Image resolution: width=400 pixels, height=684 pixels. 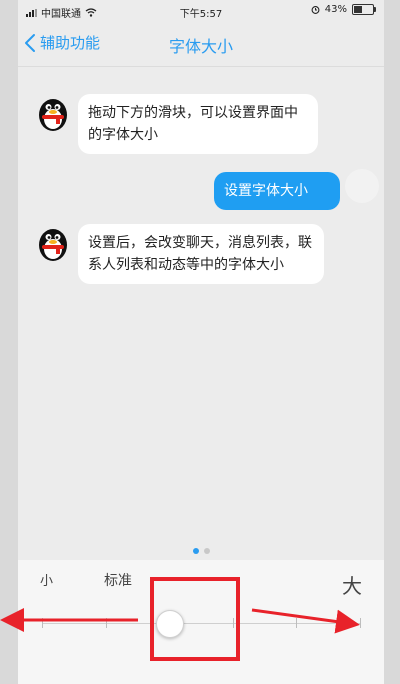 What do you see at coordinates (364, 9) in the screenshot?
I see `battery-icon` at bounding box center [364, 9].